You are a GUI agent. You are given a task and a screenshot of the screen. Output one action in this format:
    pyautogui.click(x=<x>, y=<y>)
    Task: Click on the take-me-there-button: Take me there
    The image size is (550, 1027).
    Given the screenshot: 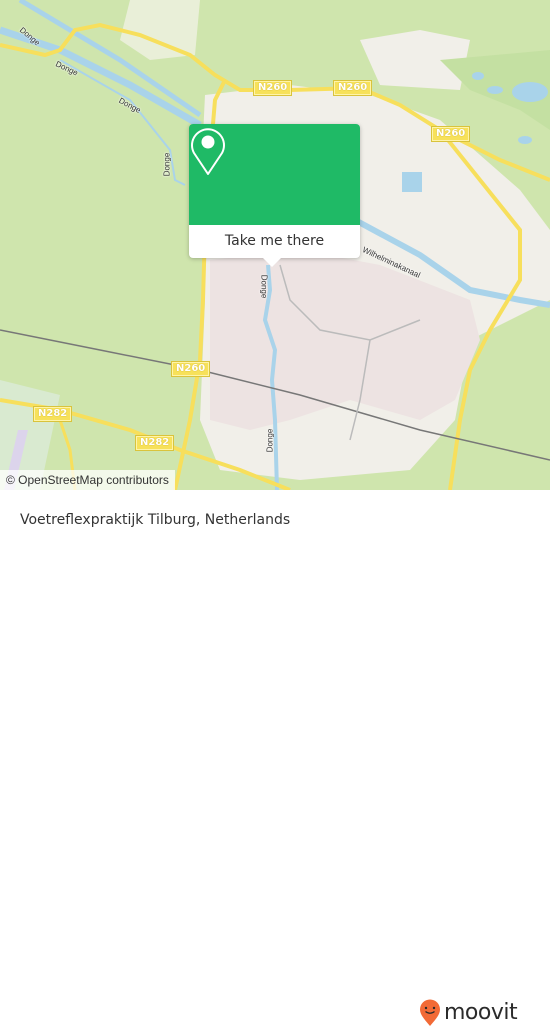 What is the action you would take?
    pyautogui.click(x=274, y=241)
    